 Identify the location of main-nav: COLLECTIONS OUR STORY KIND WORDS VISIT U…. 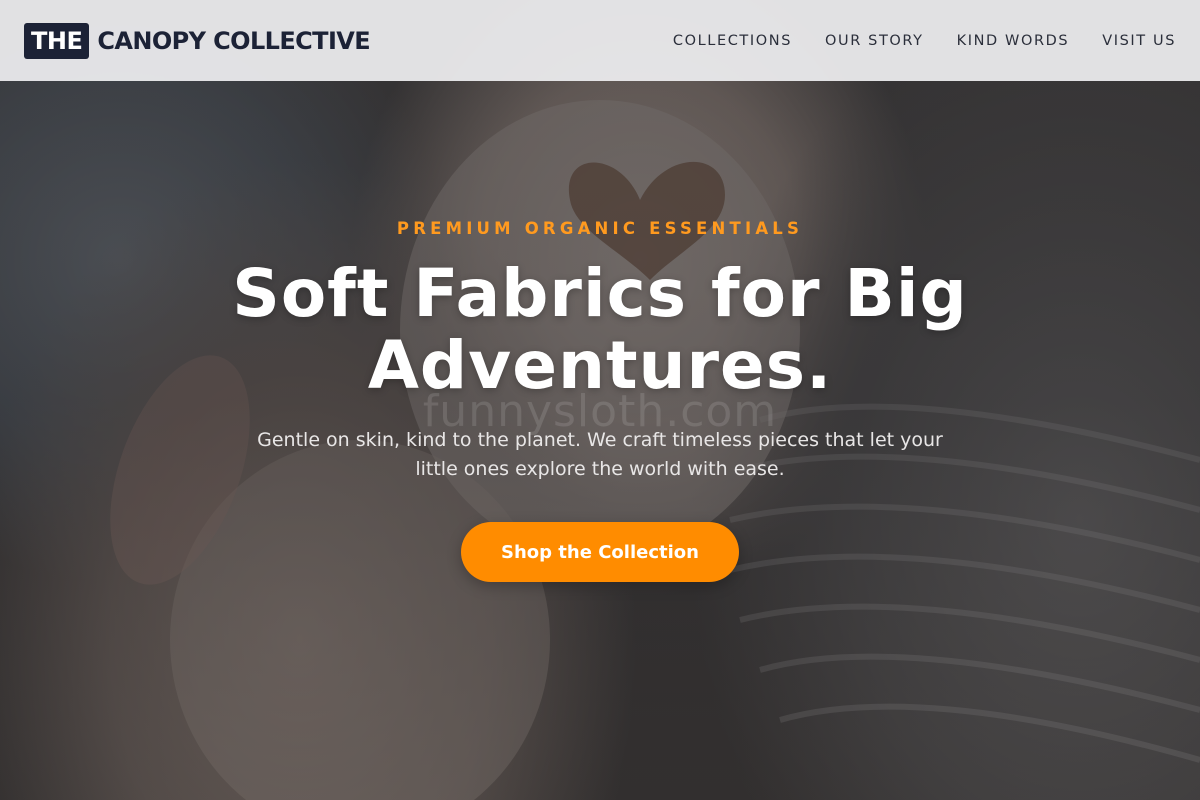
(924, 41).